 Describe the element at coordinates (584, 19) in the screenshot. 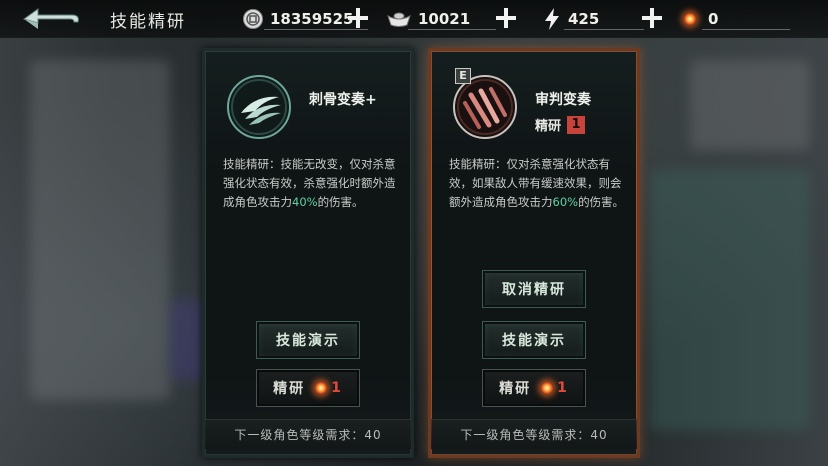

I see `stamina-value: 425` at that location.